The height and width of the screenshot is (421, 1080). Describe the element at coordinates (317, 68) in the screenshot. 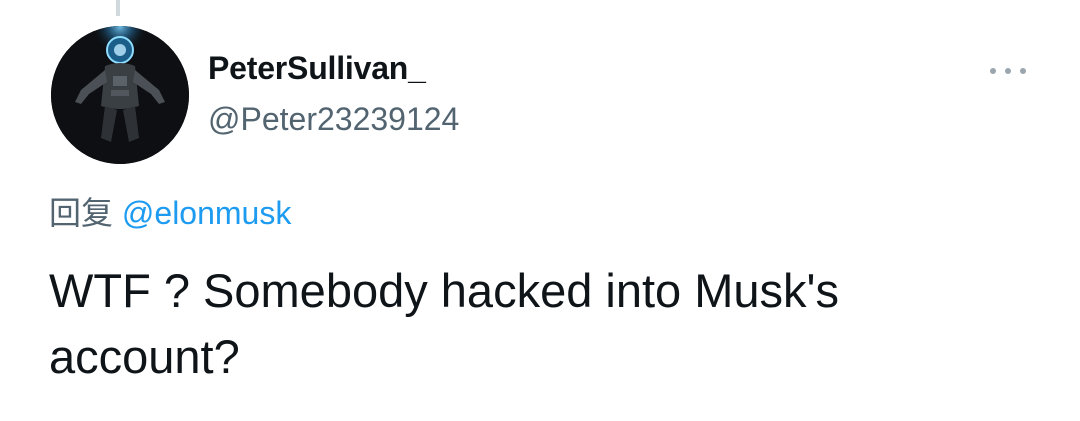

I see `display-name: PeterSullivan_` at that location.